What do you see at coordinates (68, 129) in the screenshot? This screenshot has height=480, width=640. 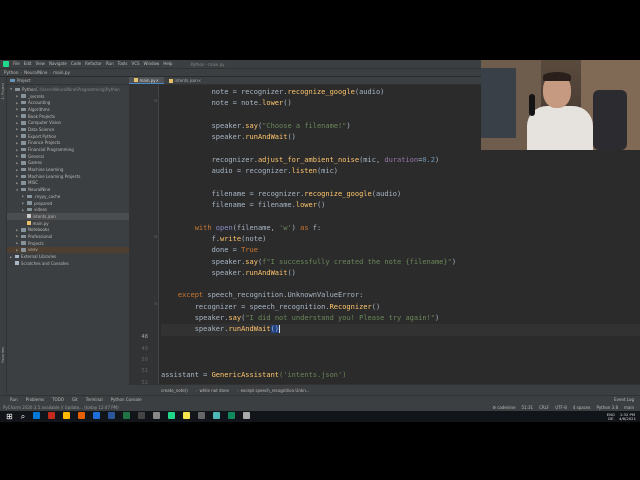 I see `tree-item: ▶ Data Science` at bounding box center [68, 129].